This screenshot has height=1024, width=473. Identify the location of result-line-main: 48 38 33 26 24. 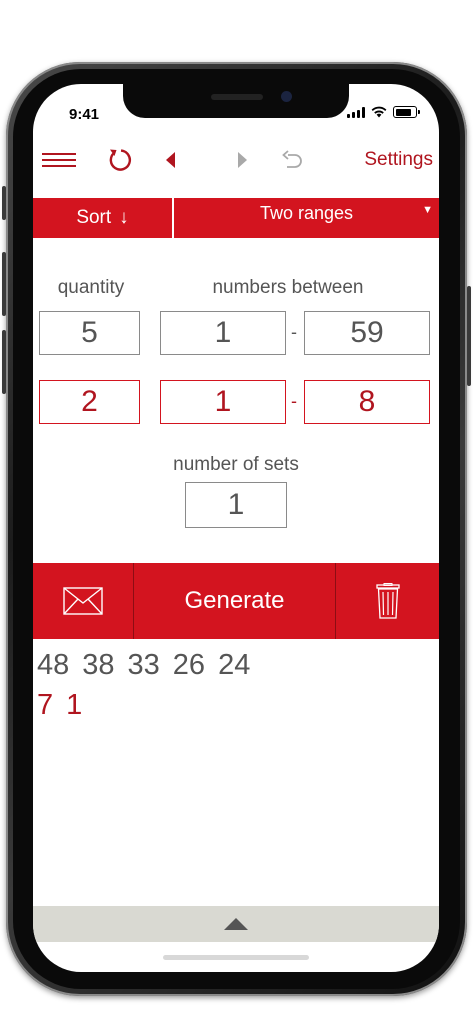
(150, 665).